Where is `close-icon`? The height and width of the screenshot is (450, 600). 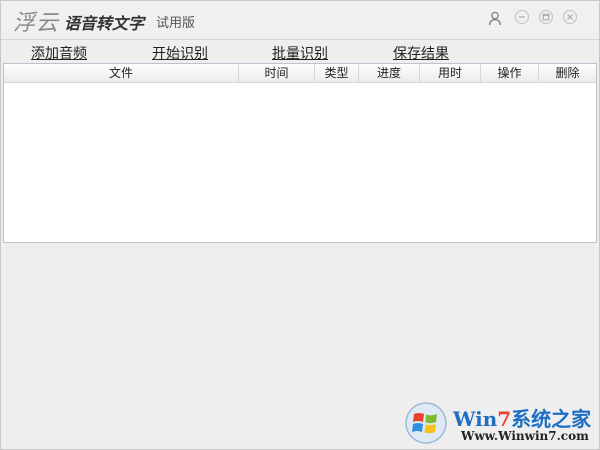
close-icon is located at coordinates (570, 17).